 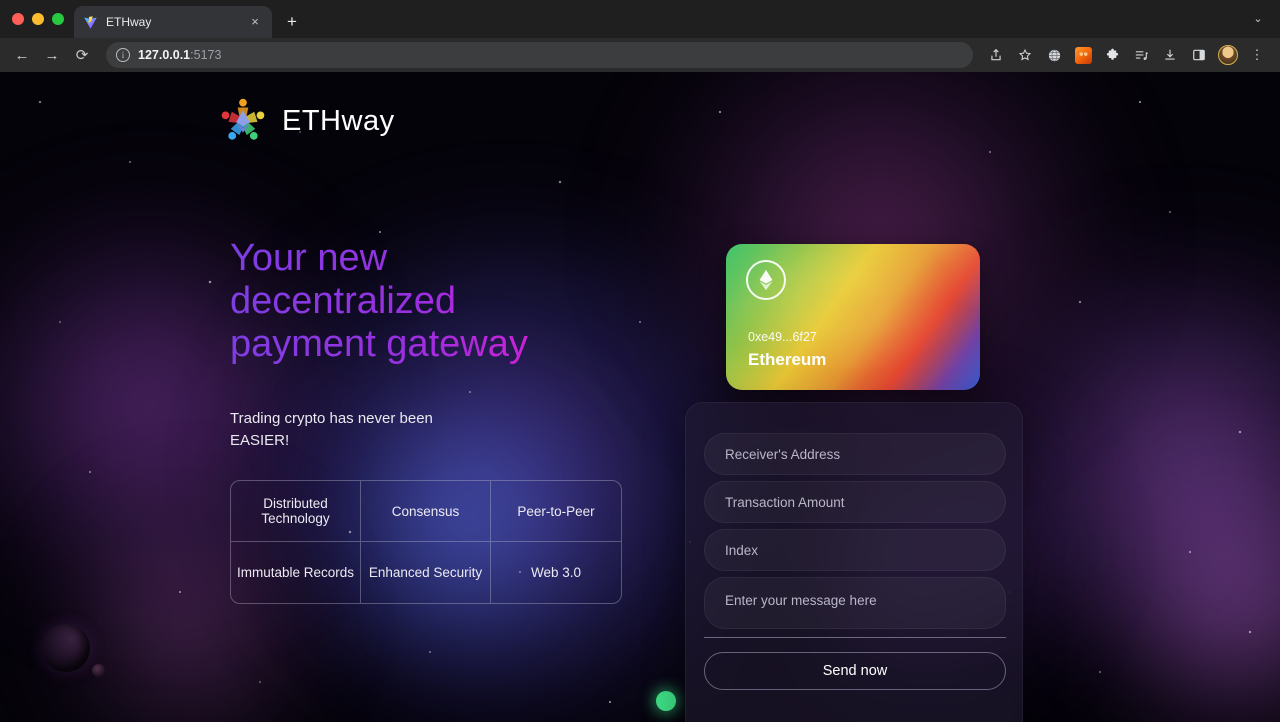 What do you see at coordinates (98, 670) in the screenshot?
I see `moon-graphic` at bounding box center [98, 670].